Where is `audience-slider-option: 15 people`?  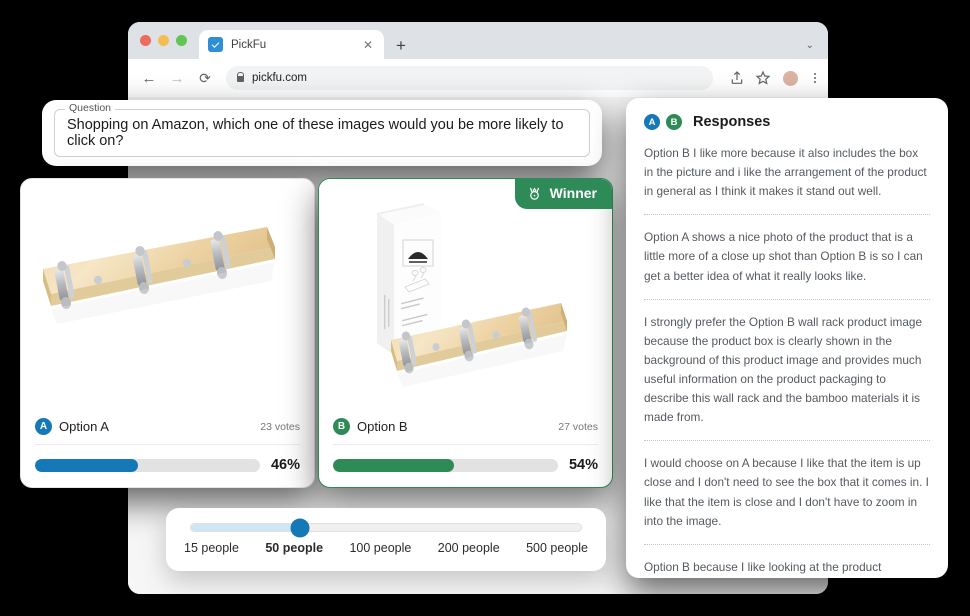 audience-slider-option: 15 people is located at coordinates (211, 548).